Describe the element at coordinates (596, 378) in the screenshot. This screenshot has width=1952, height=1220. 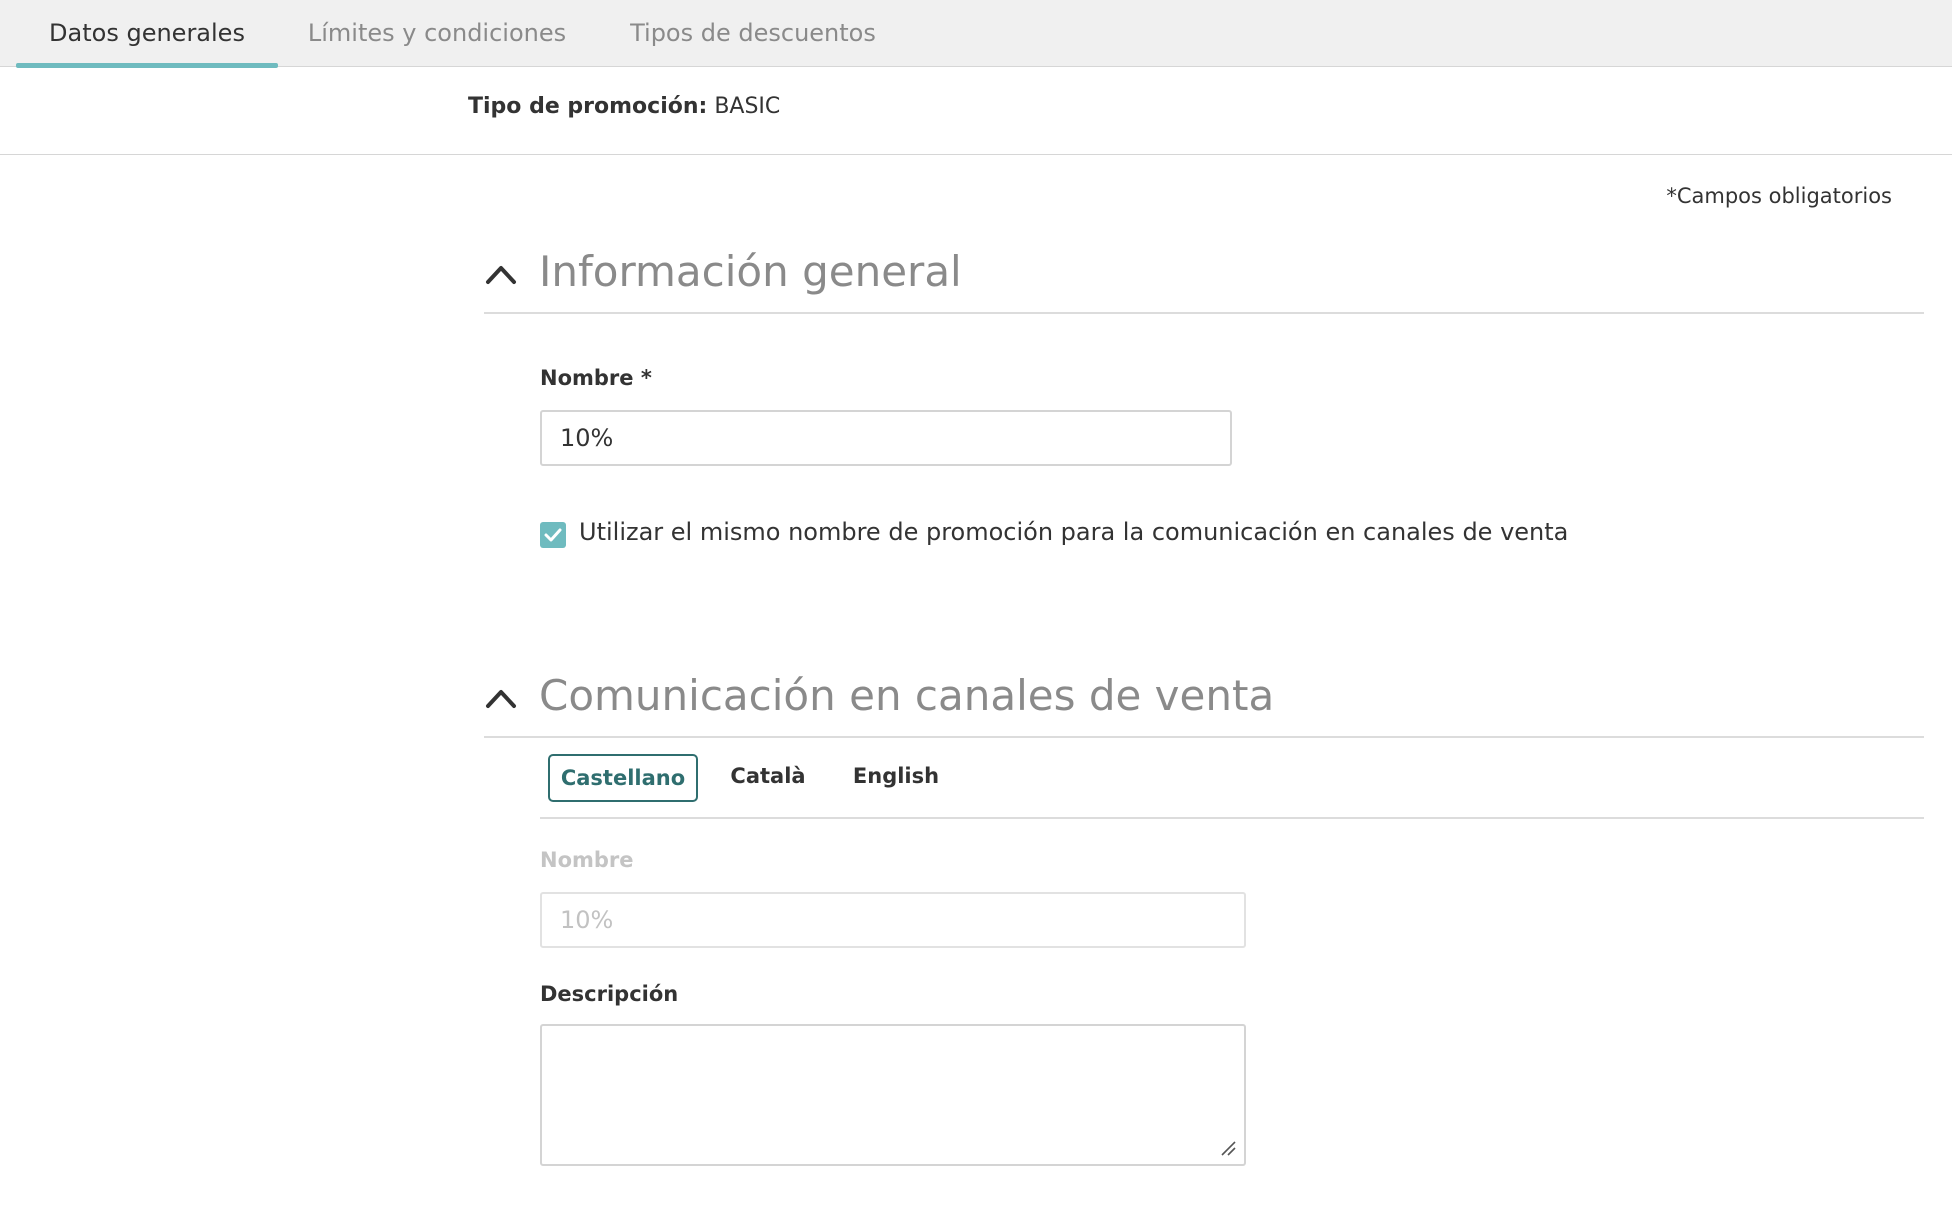
I see `name-label: Nombre *` at that location.